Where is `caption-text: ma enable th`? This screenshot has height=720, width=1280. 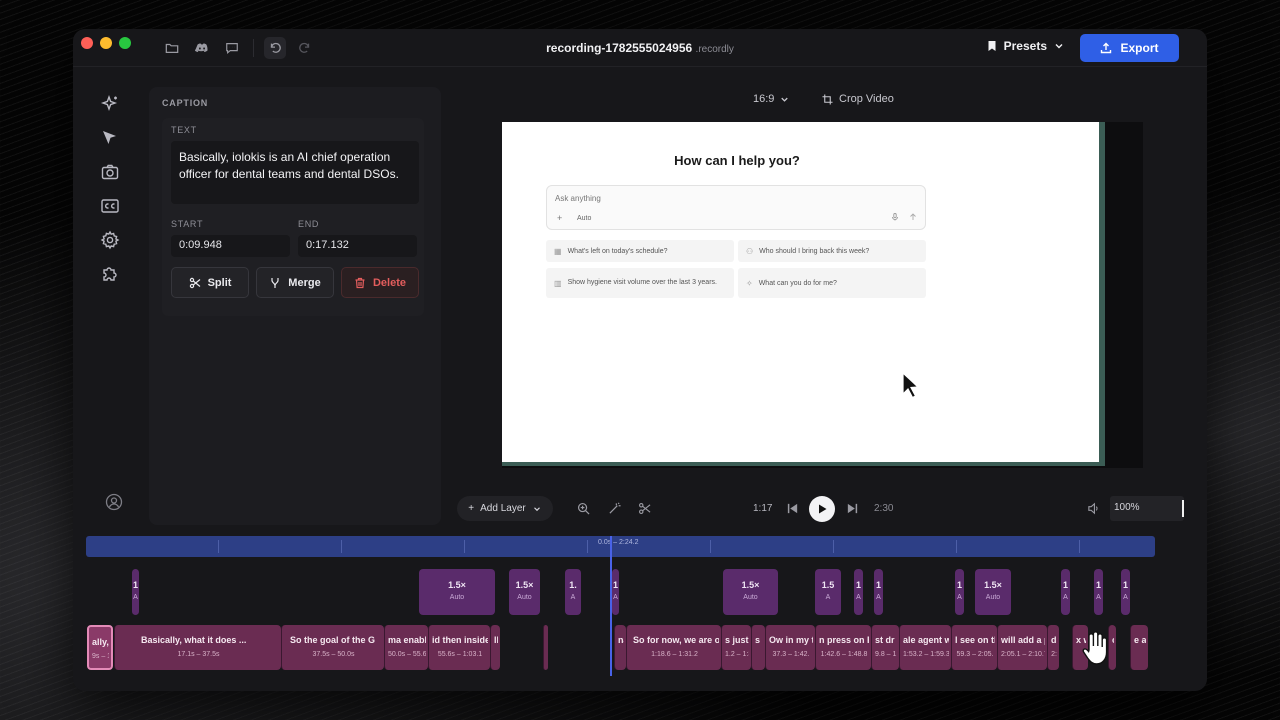
caption-text: ma enable th is located at coordinates (407, 640).